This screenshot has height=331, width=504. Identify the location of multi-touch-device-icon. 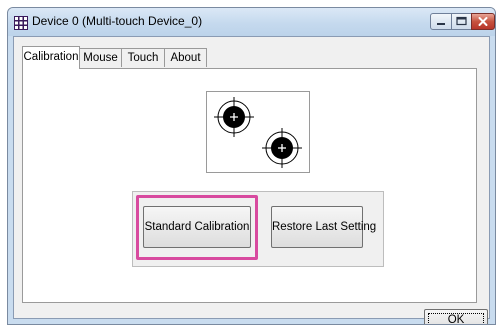
(21, 22).